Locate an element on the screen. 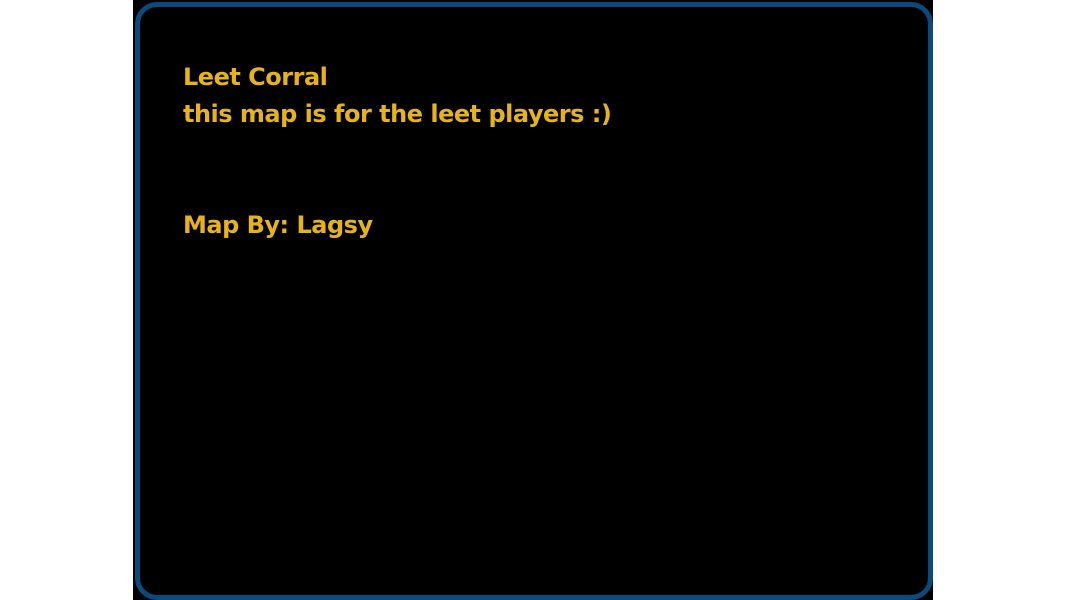 This screenshot has height=600, width=1067. text-spacer is located at coordinates (397, 170).